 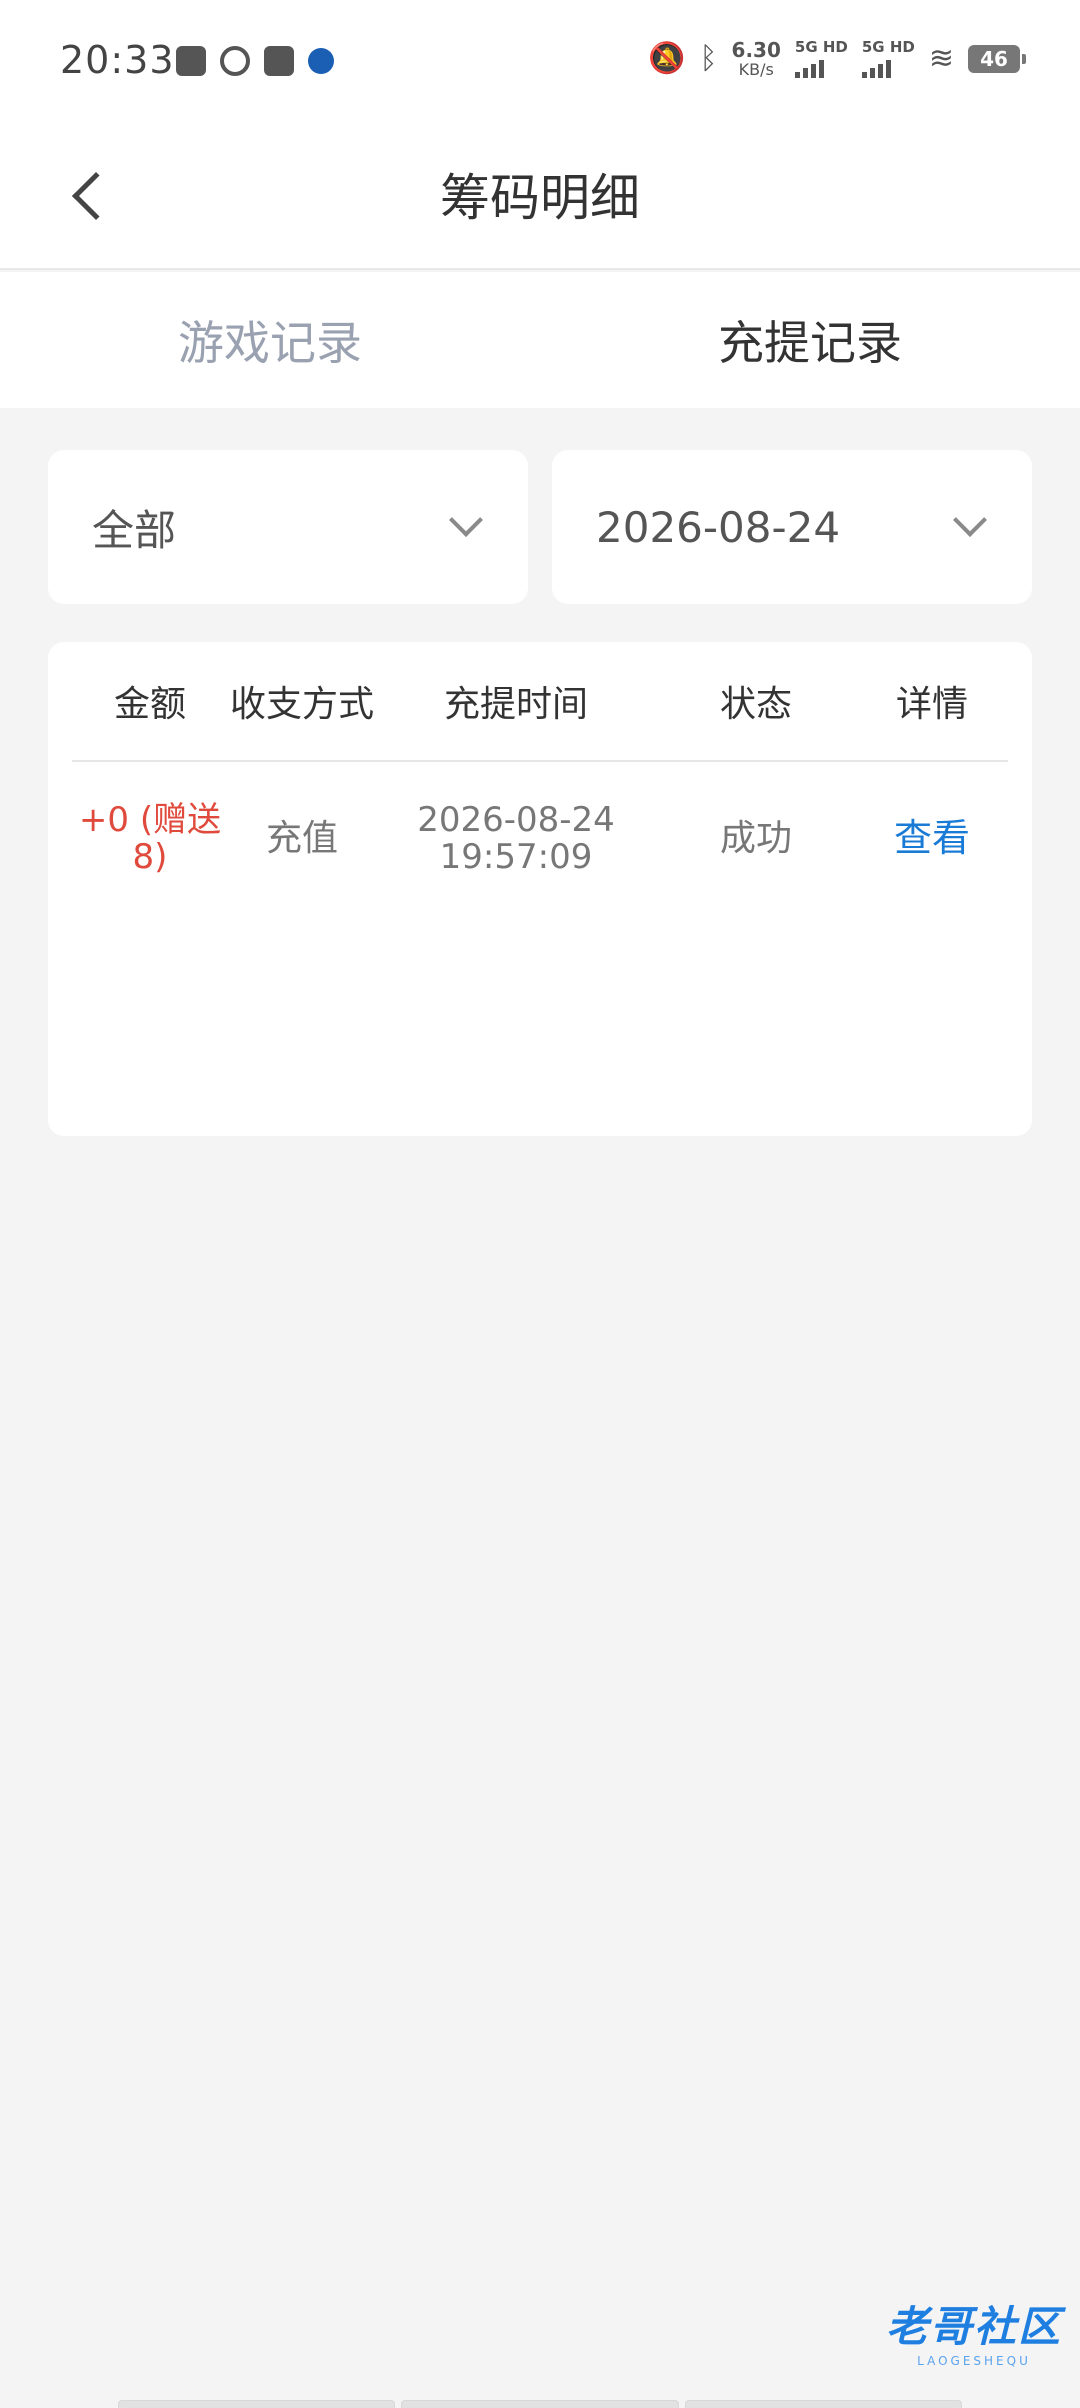 What do you see at coordinates (718, 527) in the screenshot?
I see `date-filter-value: 2026-08-24` at bounding box center [718, 527].